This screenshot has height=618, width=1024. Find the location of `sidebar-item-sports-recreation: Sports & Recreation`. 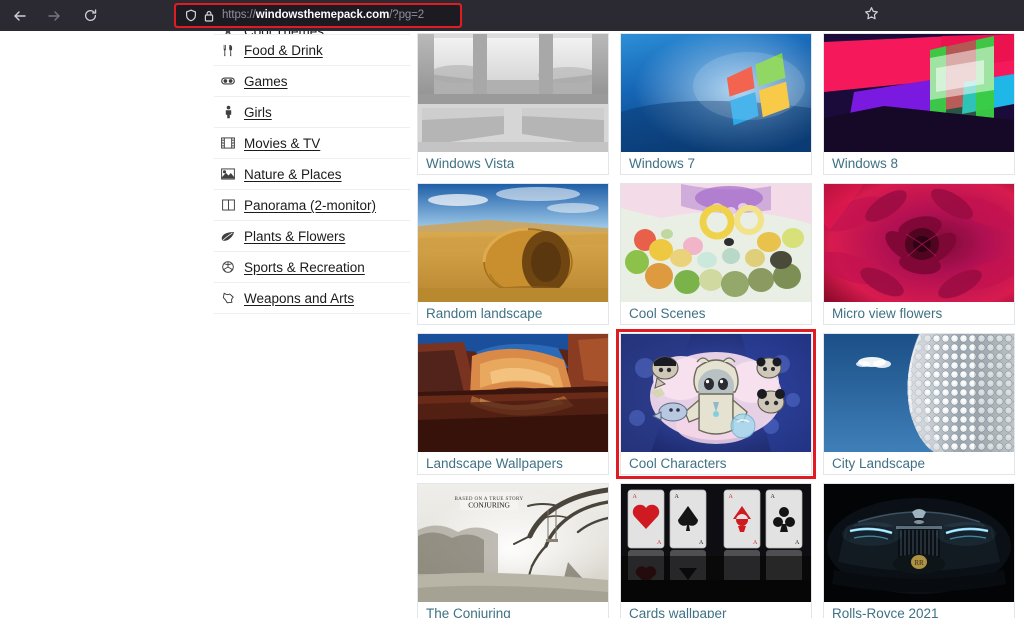

sidebar-item-sports-recreation: Sports & Recreation is located at coordinates (312, 267).